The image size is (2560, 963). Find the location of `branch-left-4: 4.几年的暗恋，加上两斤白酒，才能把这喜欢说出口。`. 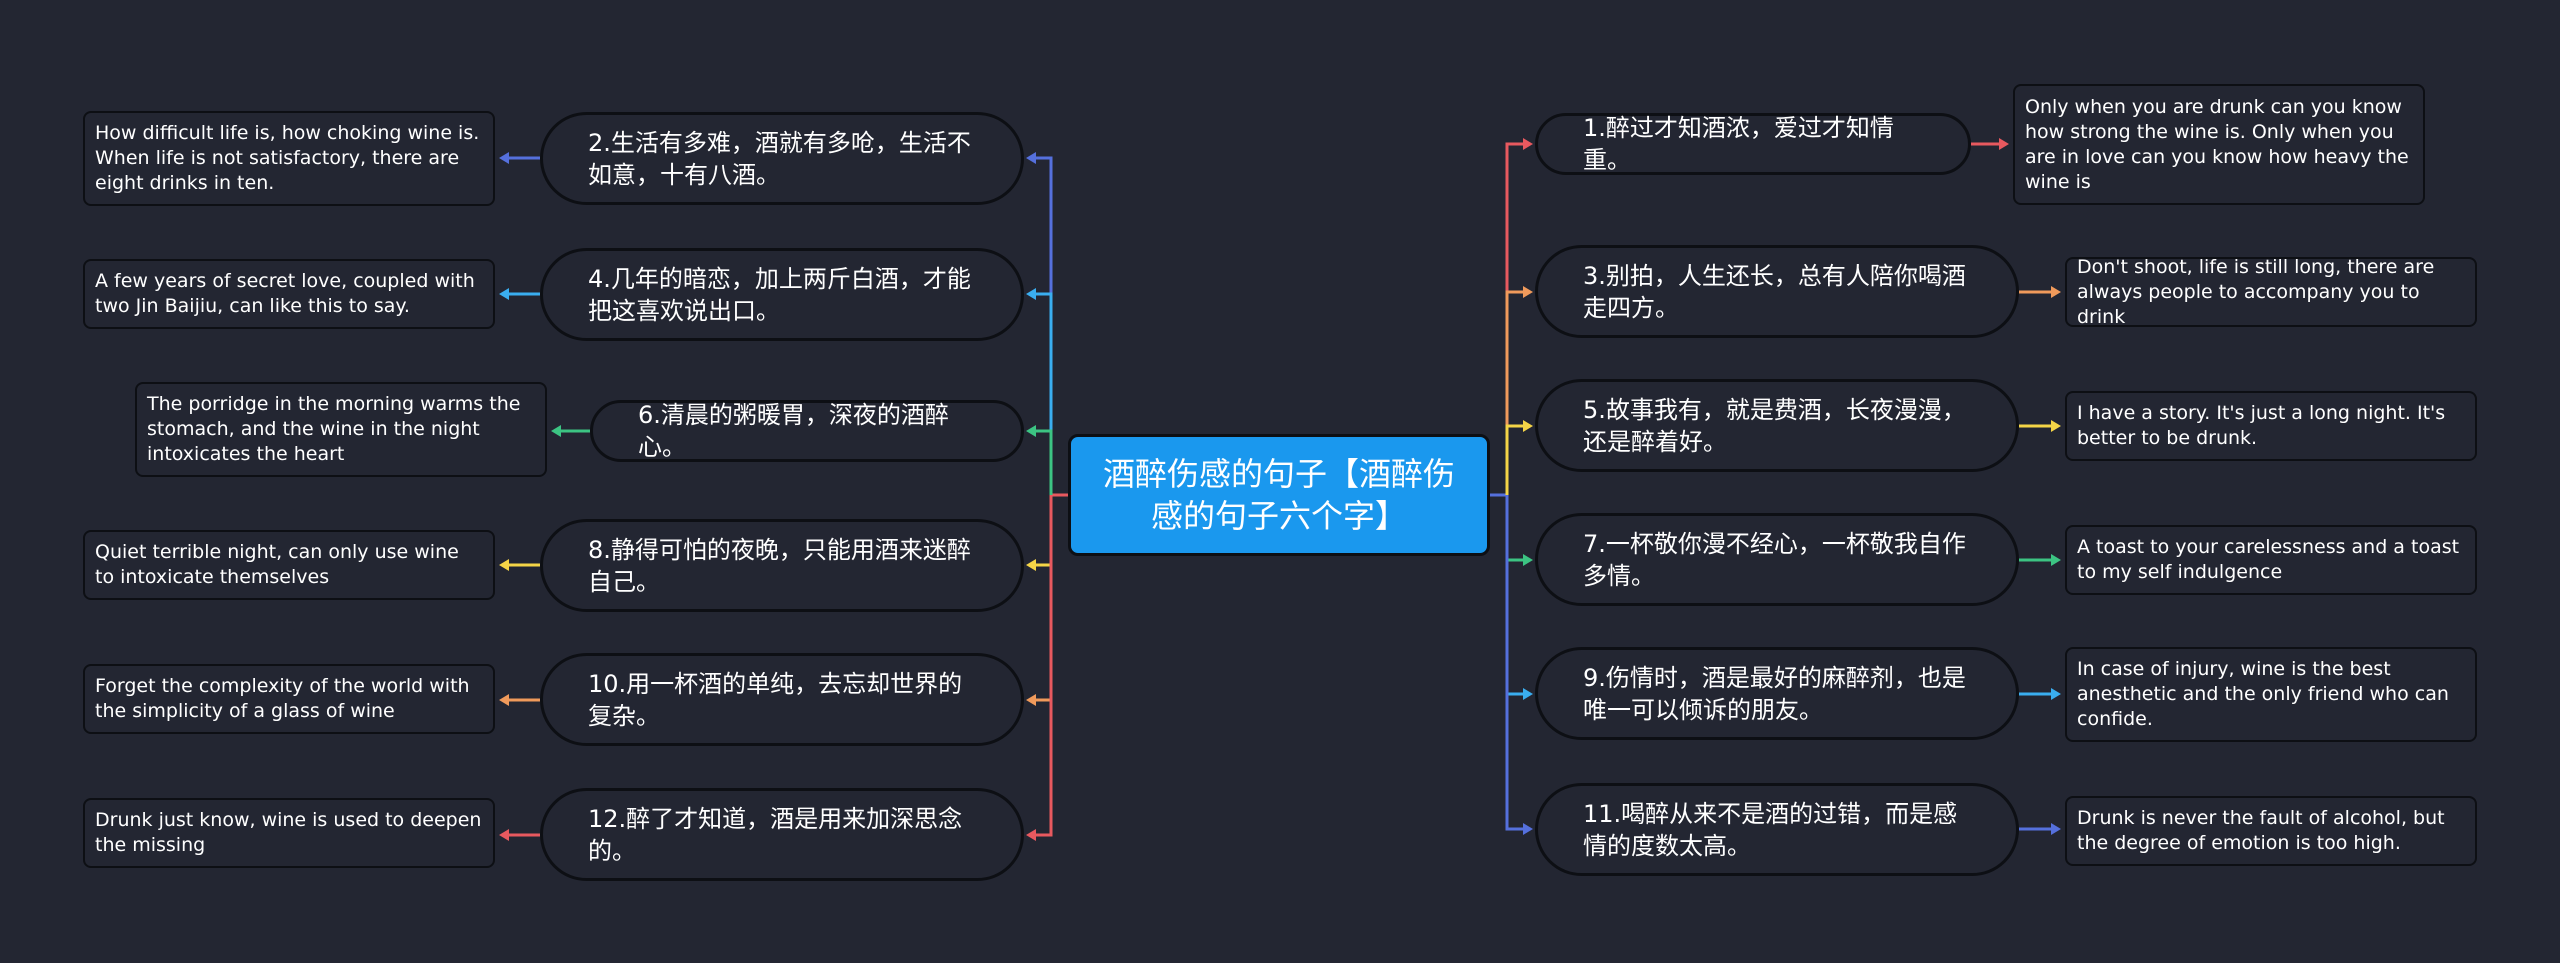

branch-left-4: 4.几年的暗恋，加上两斤白酒，才能把这喜欢说出口。 is located at coordinates (782, 294).